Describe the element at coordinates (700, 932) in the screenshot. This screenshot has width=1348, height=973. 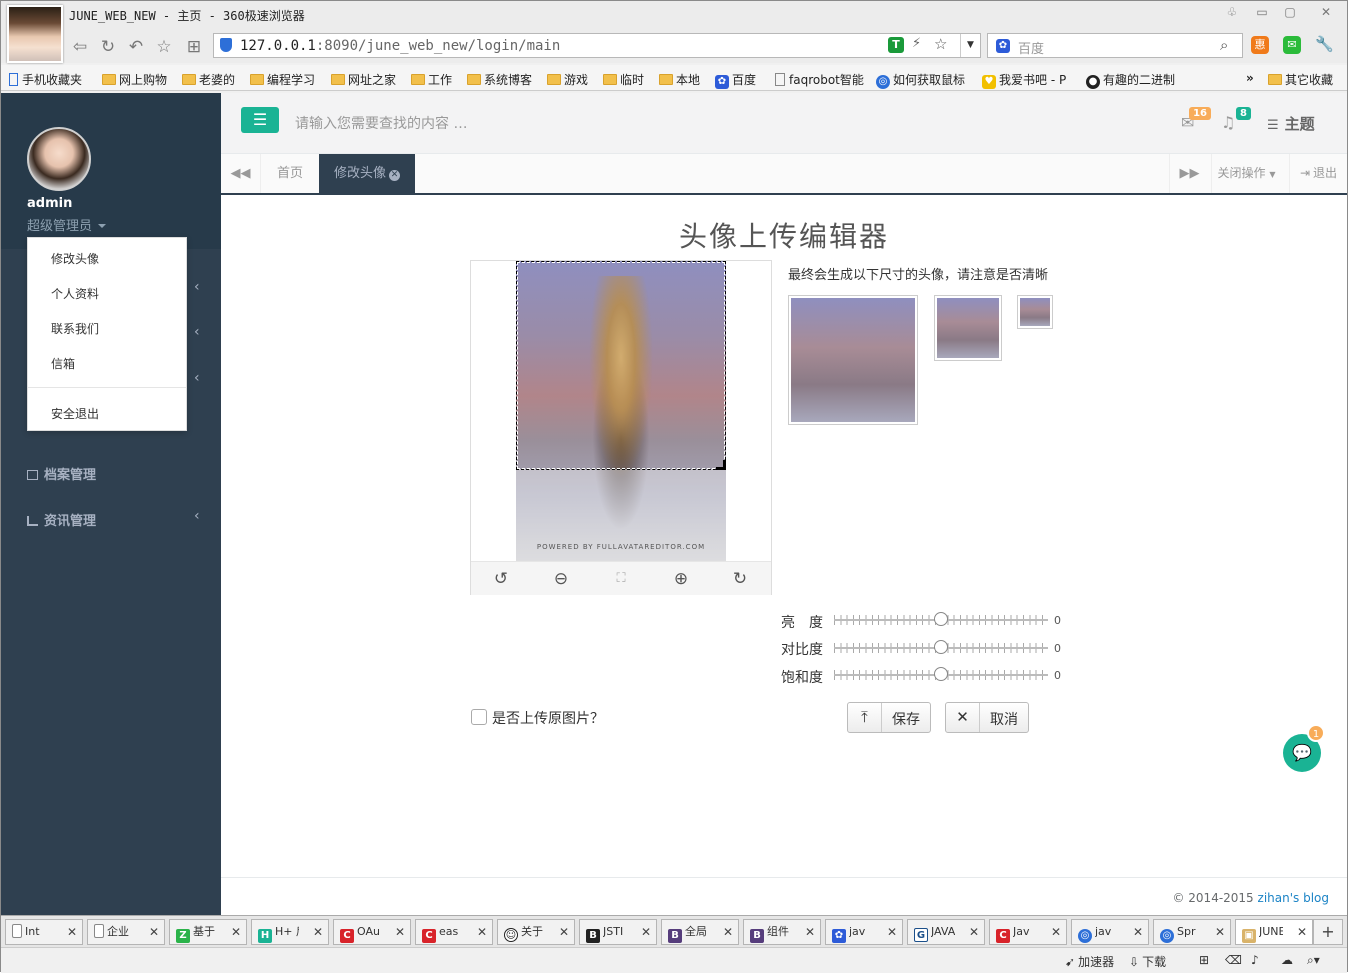
I see `browser-tab: B 全局 ✕` at that location.